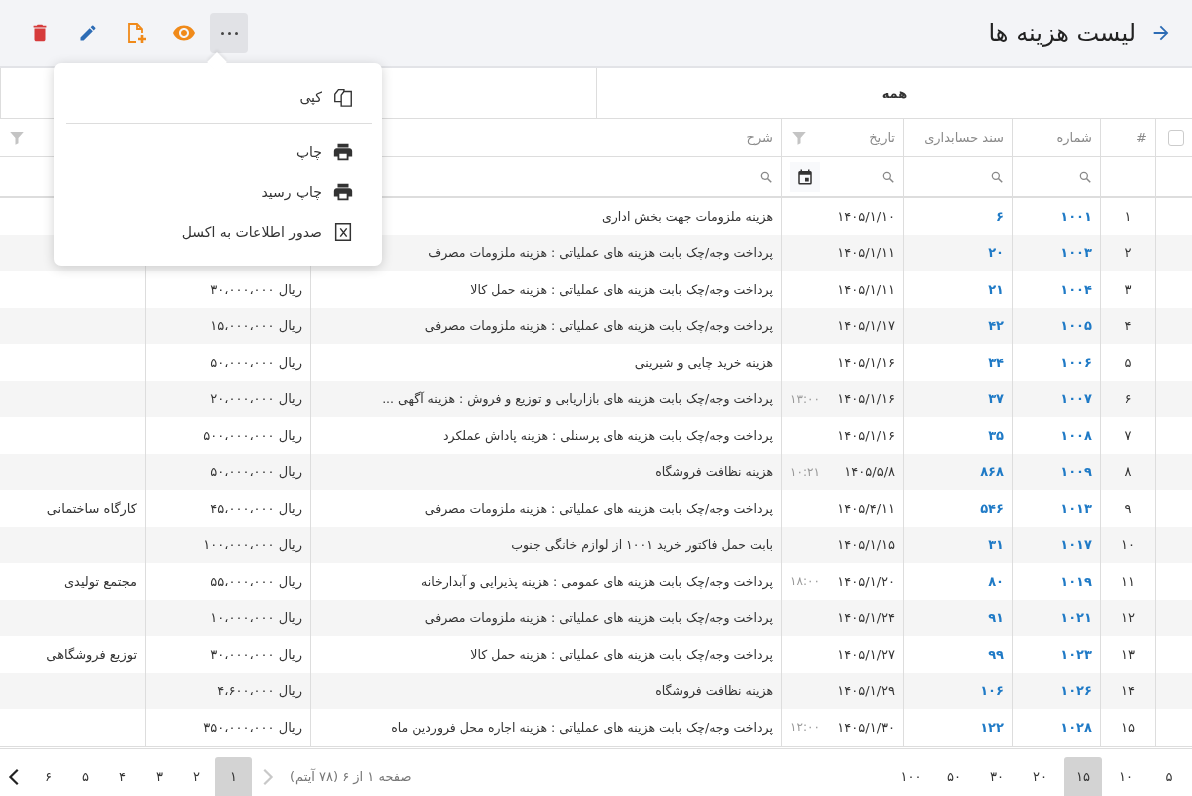  What do you see at coordinates (1076, 581) in the screenshot?
I see `number-link: ۱۰۱۹` at bounding box center [1076, 581].